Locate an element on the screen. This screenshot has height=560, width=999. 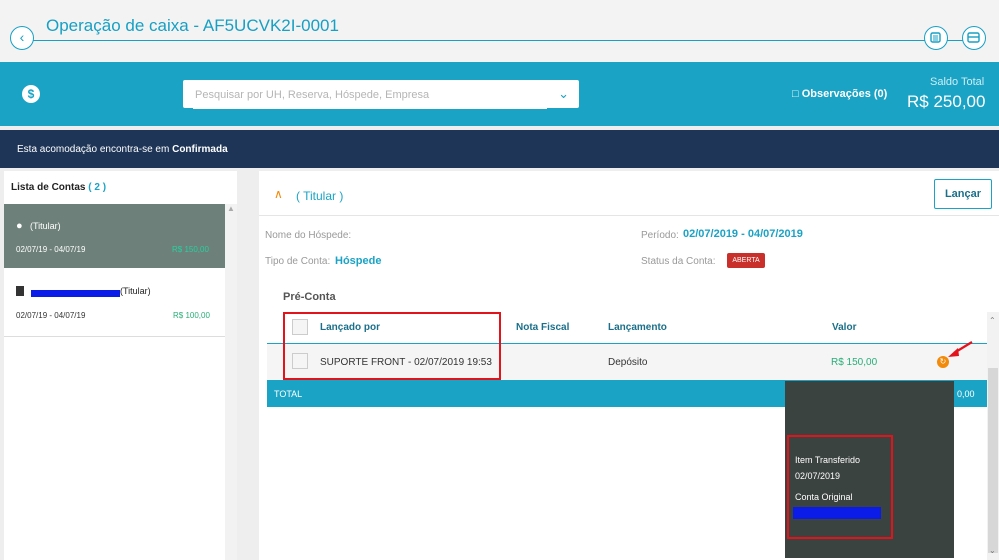
account-status-label: Status da Conta: is located at coordinates (678, 261).